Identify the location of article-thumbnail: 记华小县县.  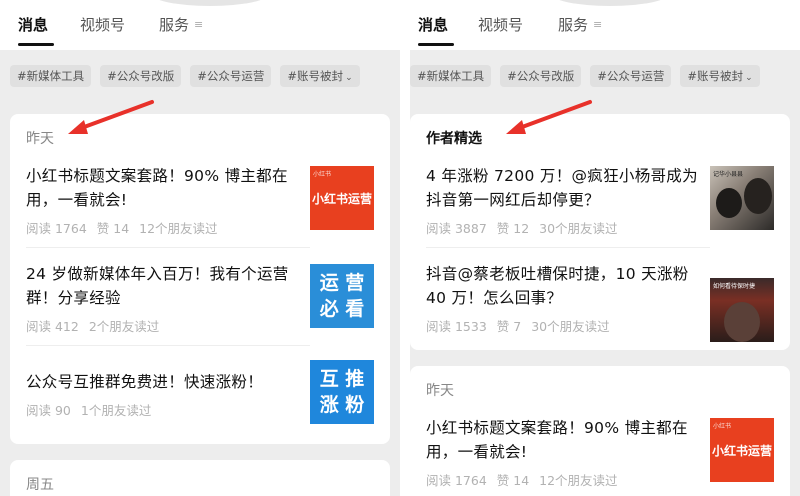
(742, 198).